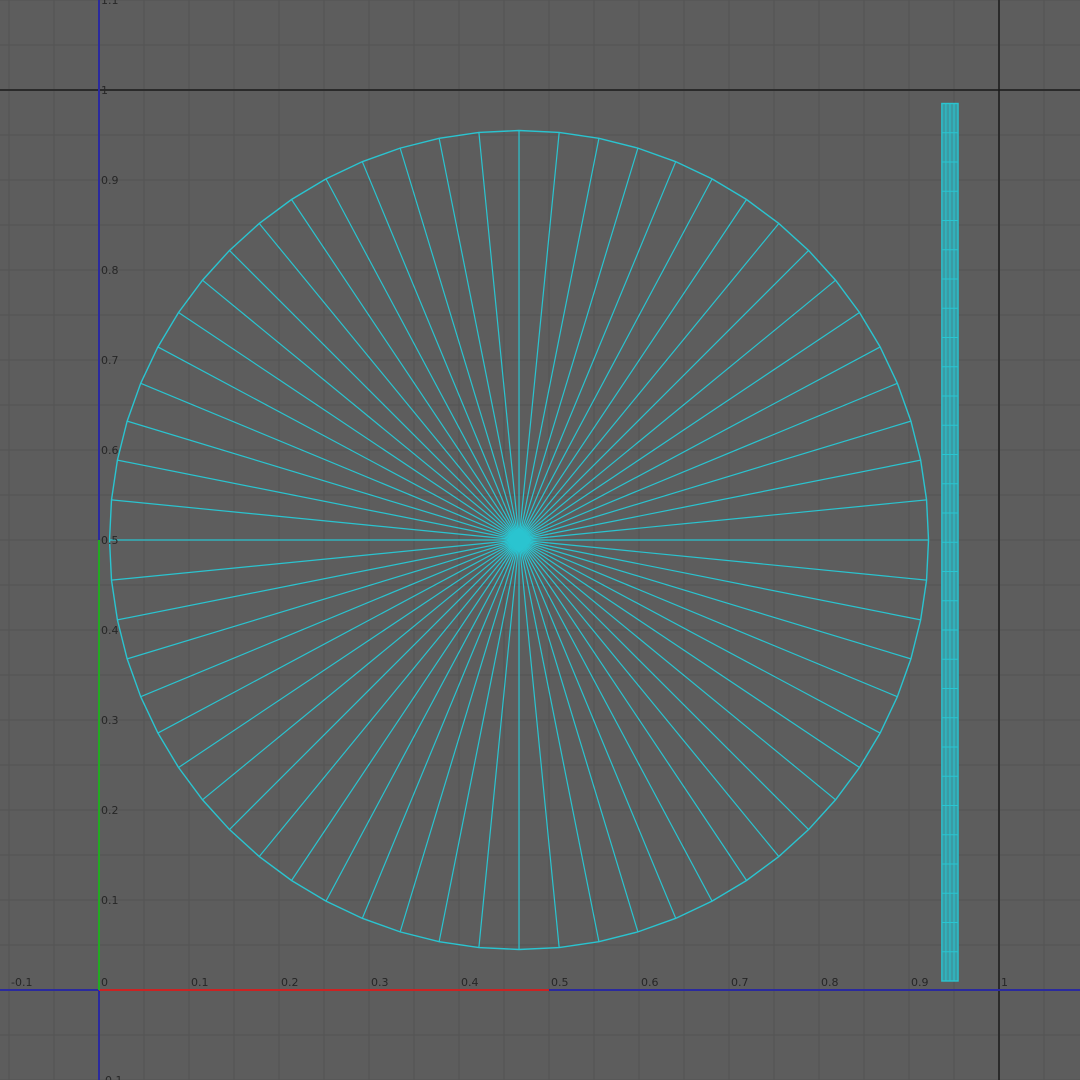 This screenshot has width=1080, height=1080. What do you see at coordinates (380, 982) in the screenshot?
I see `u-tick-label: 0.3` at bounding box center [380, 982].